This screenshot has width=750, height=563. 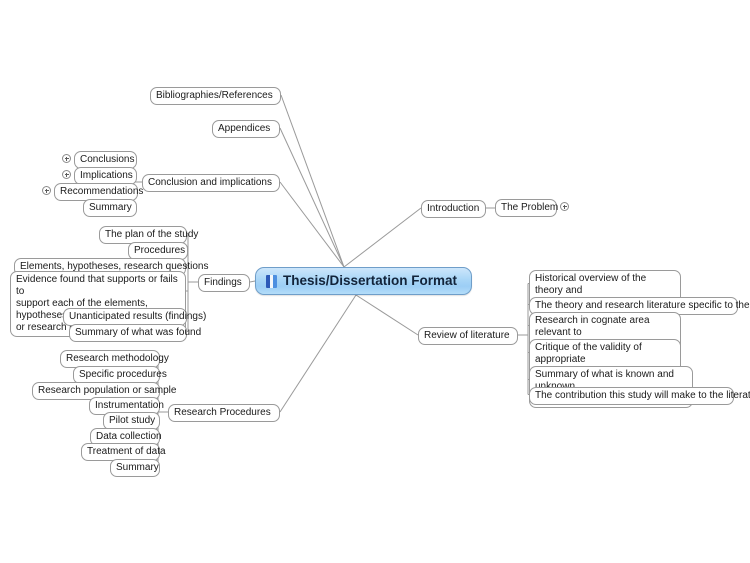 I want to click on branch-research-procedures: Research Procedures, so click(x=224, y=413).